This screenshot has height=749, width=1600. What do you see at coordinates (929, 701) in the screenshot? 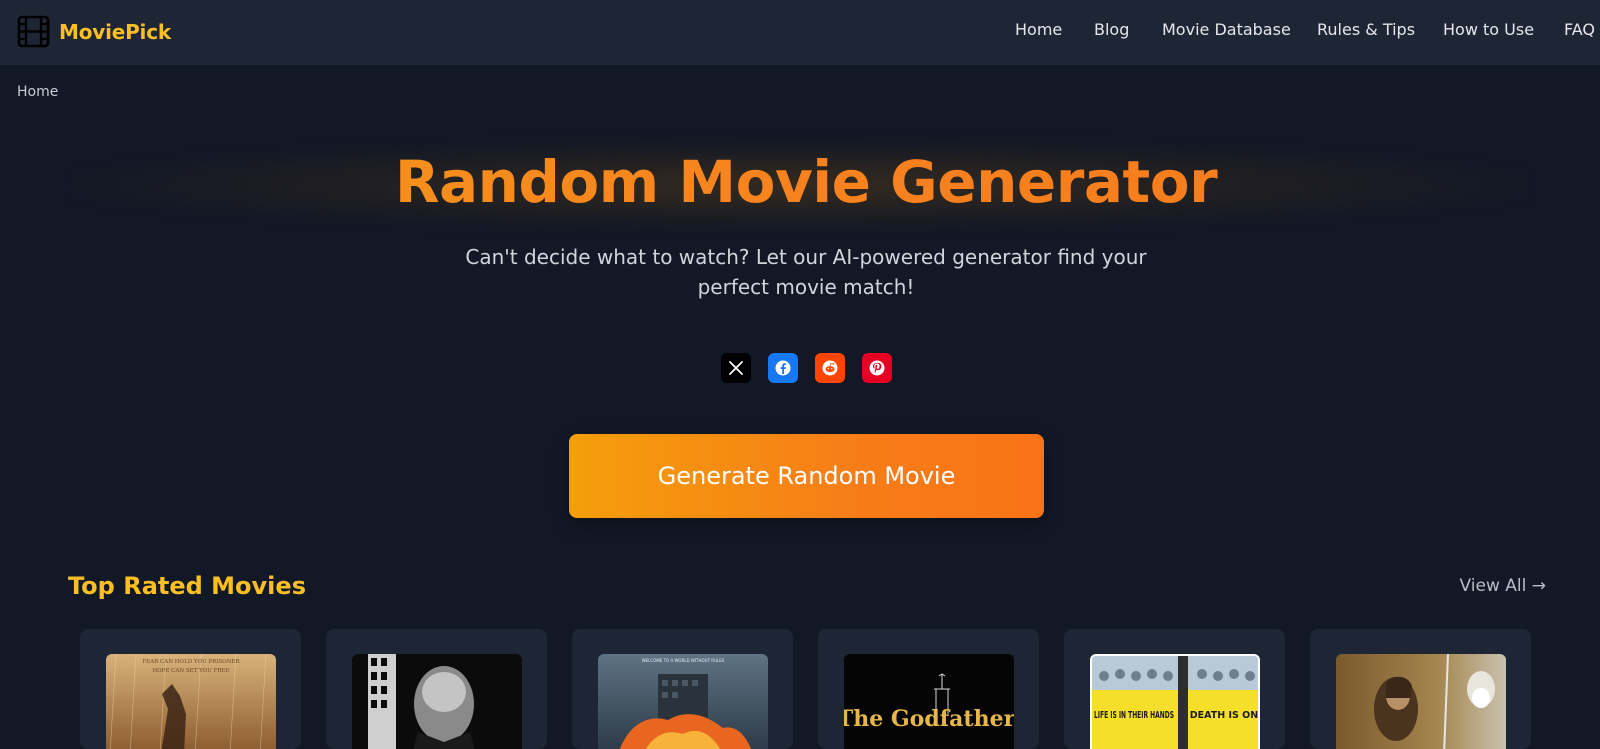
I see `poster-godfather: The Godfather` at bounding box center [929, 701].